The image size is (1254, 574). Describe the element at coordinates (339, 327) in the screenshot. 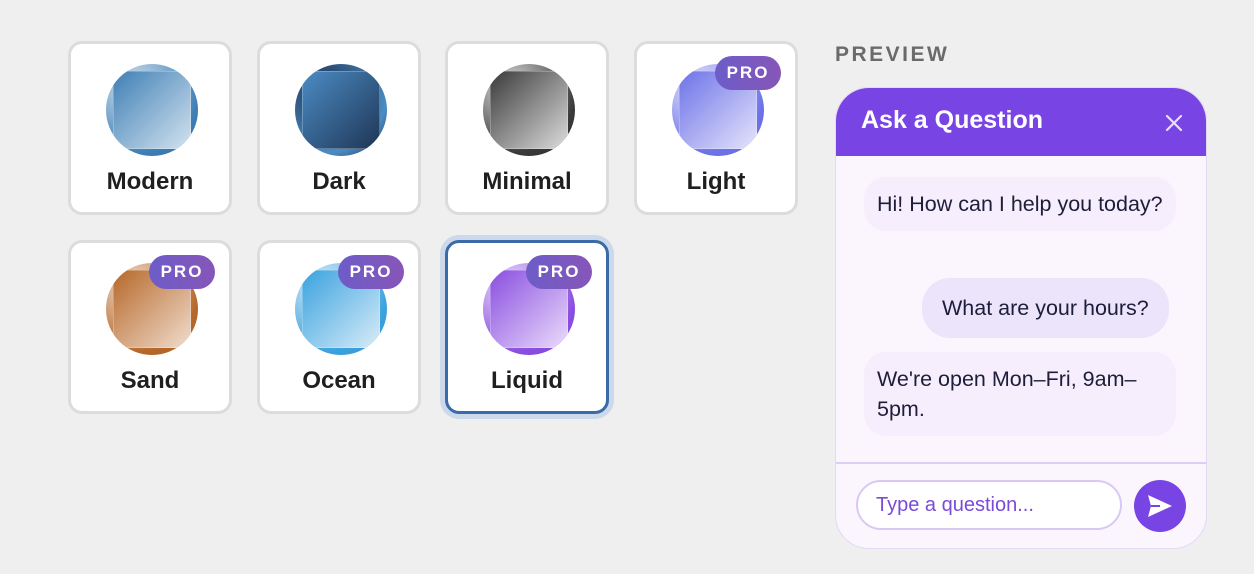

I see `theme-card-ocean: PRO Ocean` at that location.